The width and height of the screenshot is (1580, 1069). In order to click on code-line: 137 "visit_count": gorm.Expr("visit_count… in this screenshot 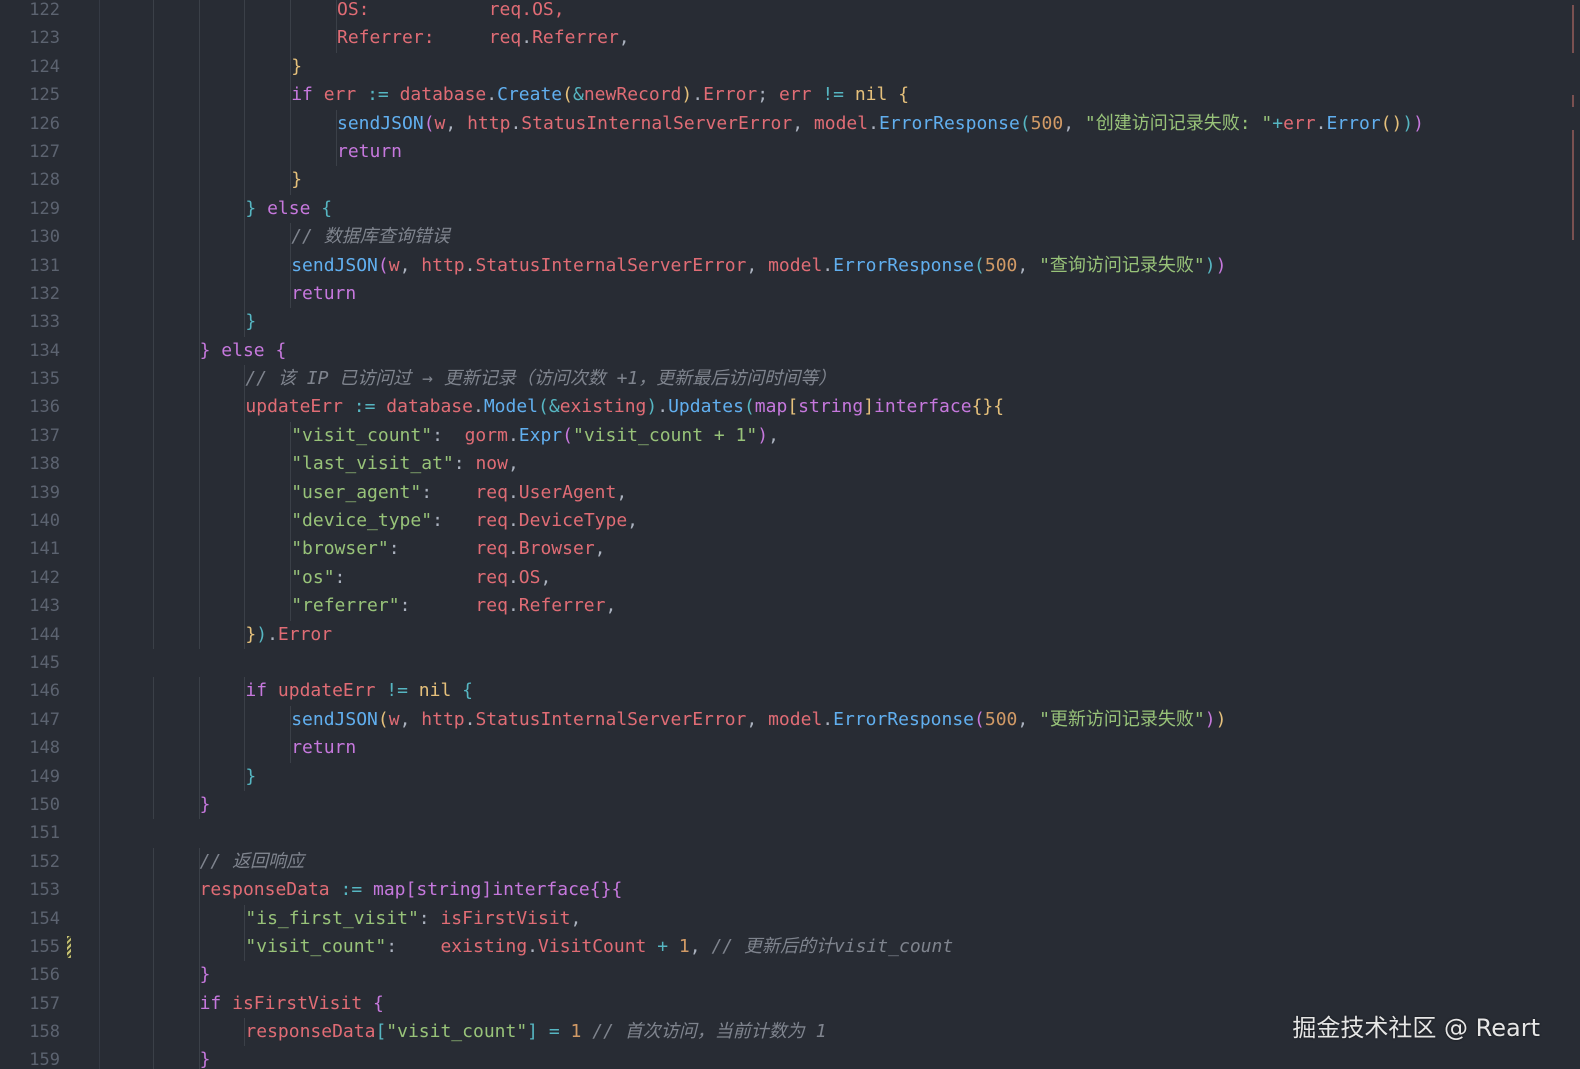, I will do `click(780, 436)`.